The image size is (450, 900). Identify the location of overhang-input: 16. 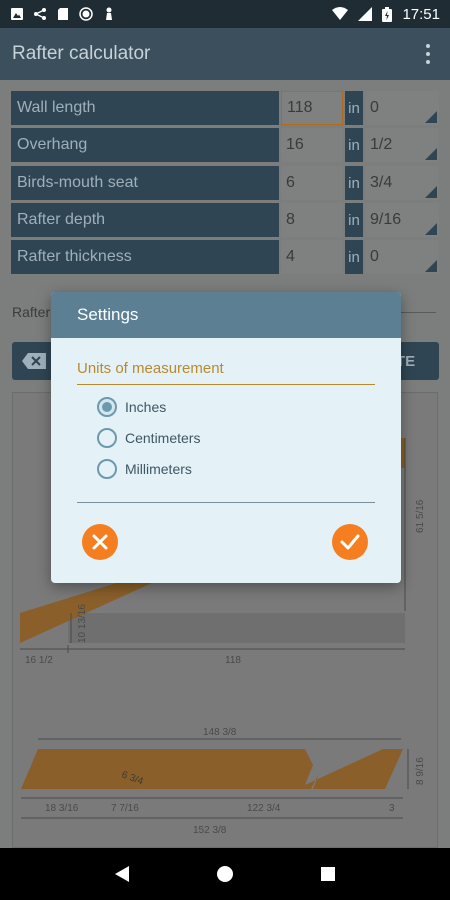
(312, 145).